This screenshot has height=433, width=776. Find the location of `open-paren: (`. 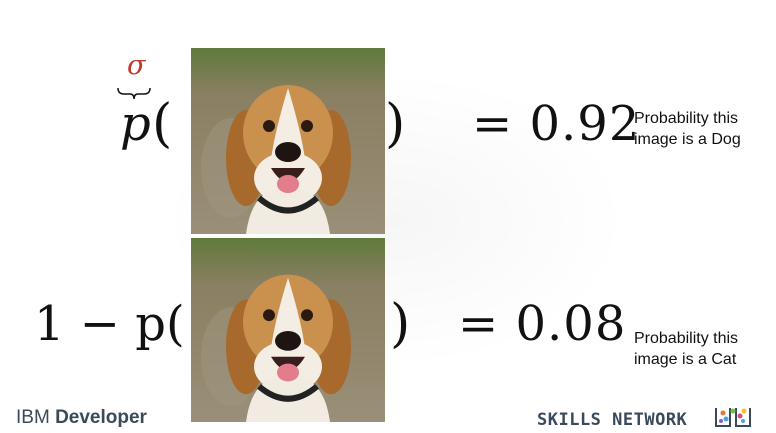

open-paren: ( is located at coordinates (162, 124).